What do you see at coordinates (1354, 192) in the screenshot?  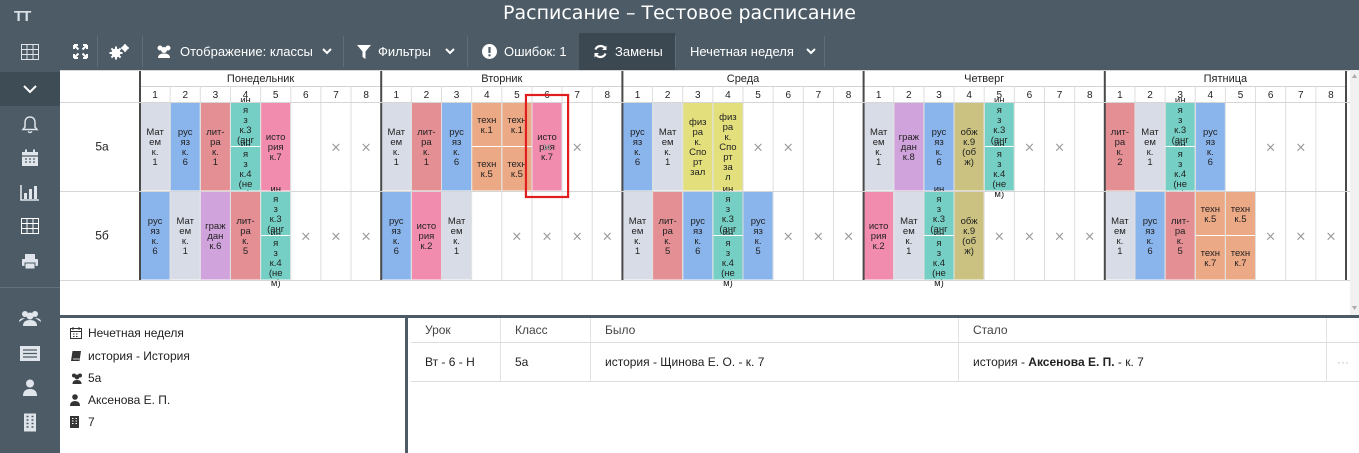 I see `scrollbar-track` at bounding box center [1354, 192].